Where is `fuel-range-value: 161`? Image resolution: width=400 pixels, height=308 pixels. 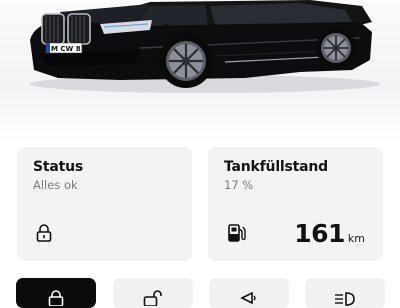 fuel-range-value: 161 is located at coordinates (319, 233).